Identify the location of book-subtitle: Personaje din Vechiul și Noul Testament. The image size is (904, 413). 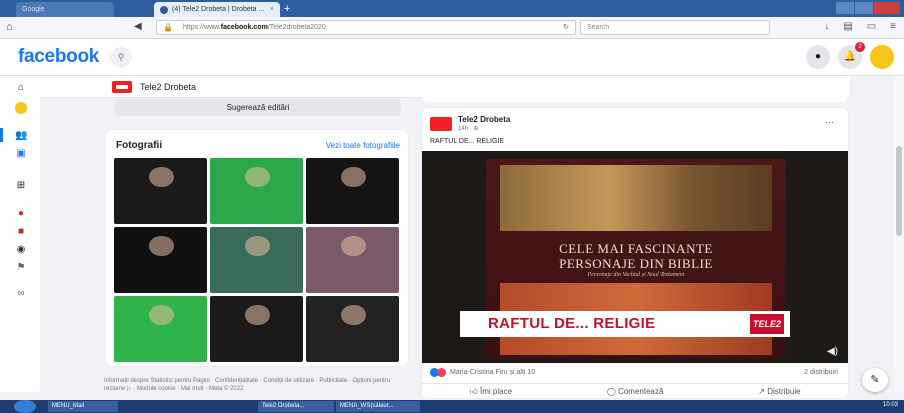
(636, 275).